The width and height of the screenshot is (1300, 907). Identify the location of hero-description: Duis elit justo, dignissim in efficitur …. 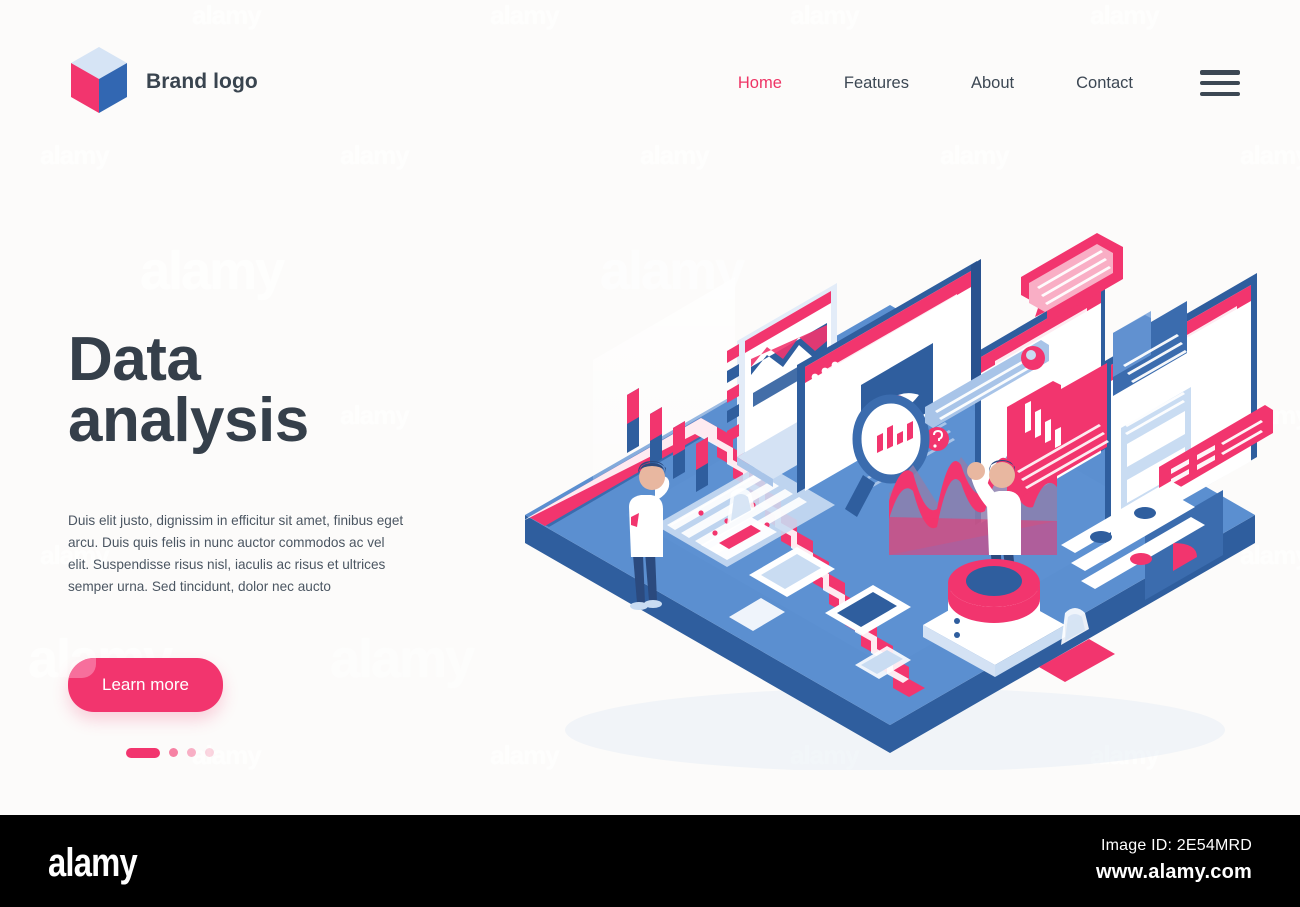
(236, 553).